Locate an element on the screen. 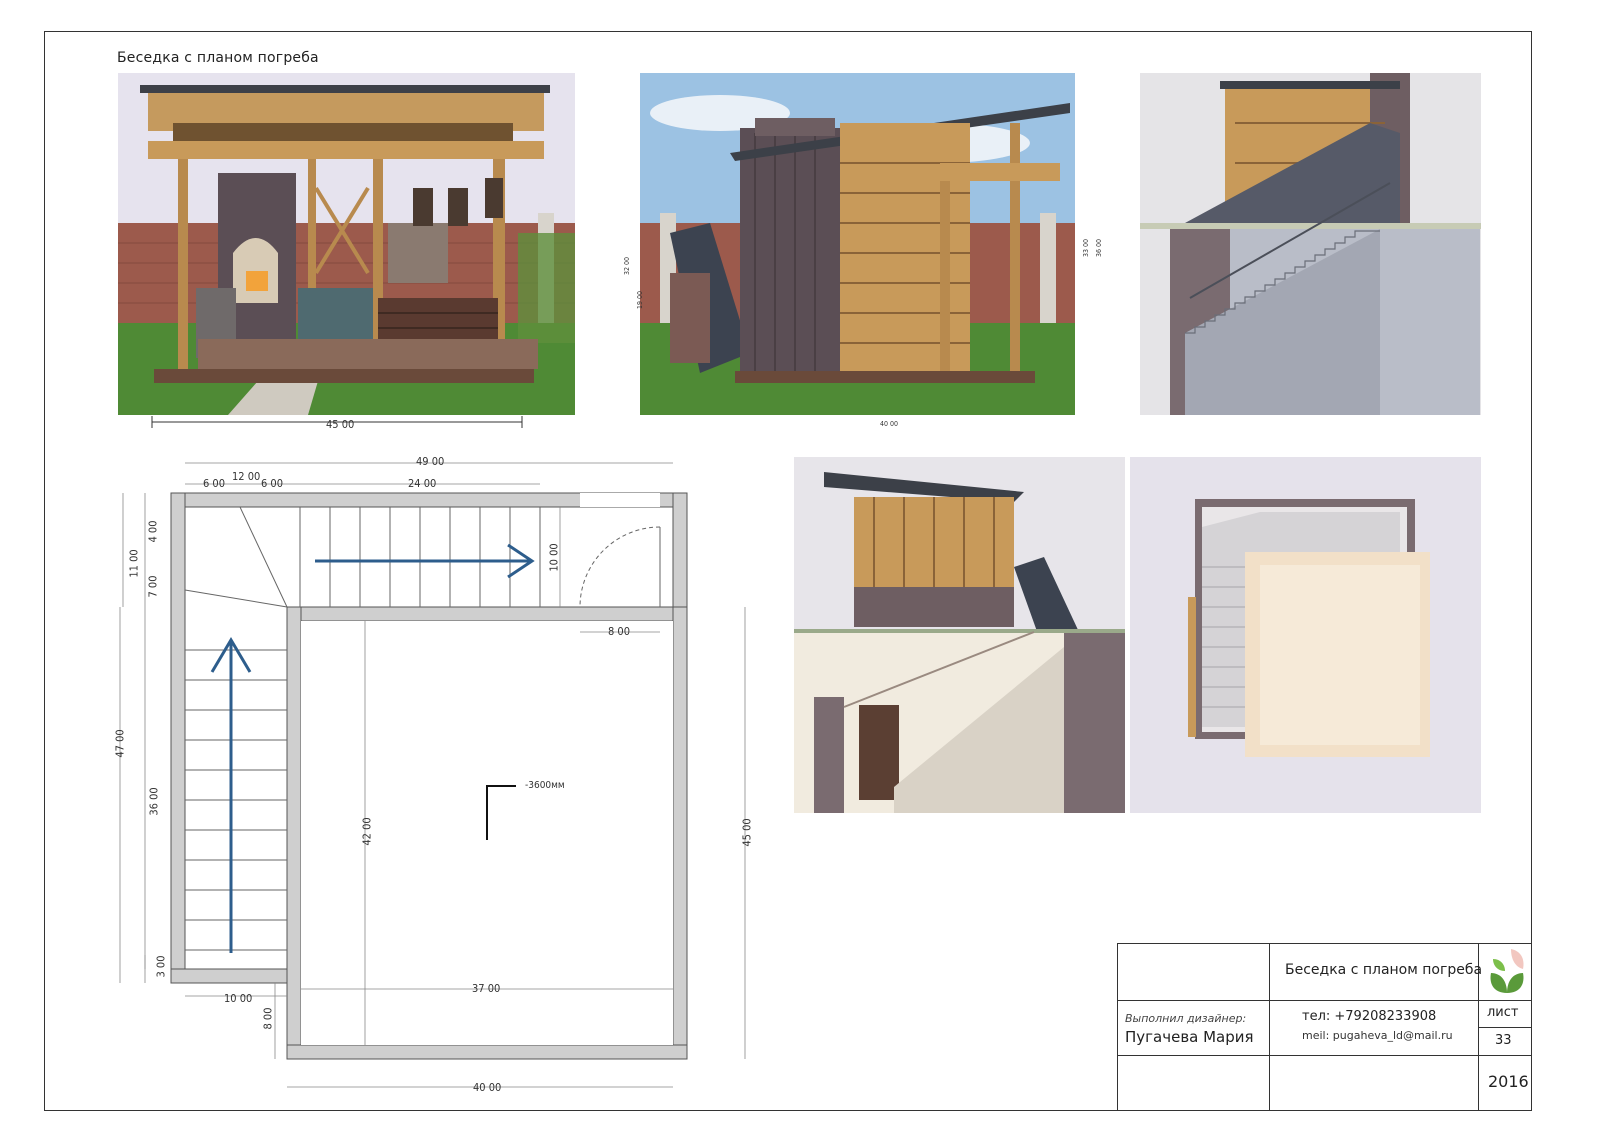 The width and height of the screenshot is (1600, 1144). stamp-title: Беседка с планом погреба is located at coordinates (1384, 970).